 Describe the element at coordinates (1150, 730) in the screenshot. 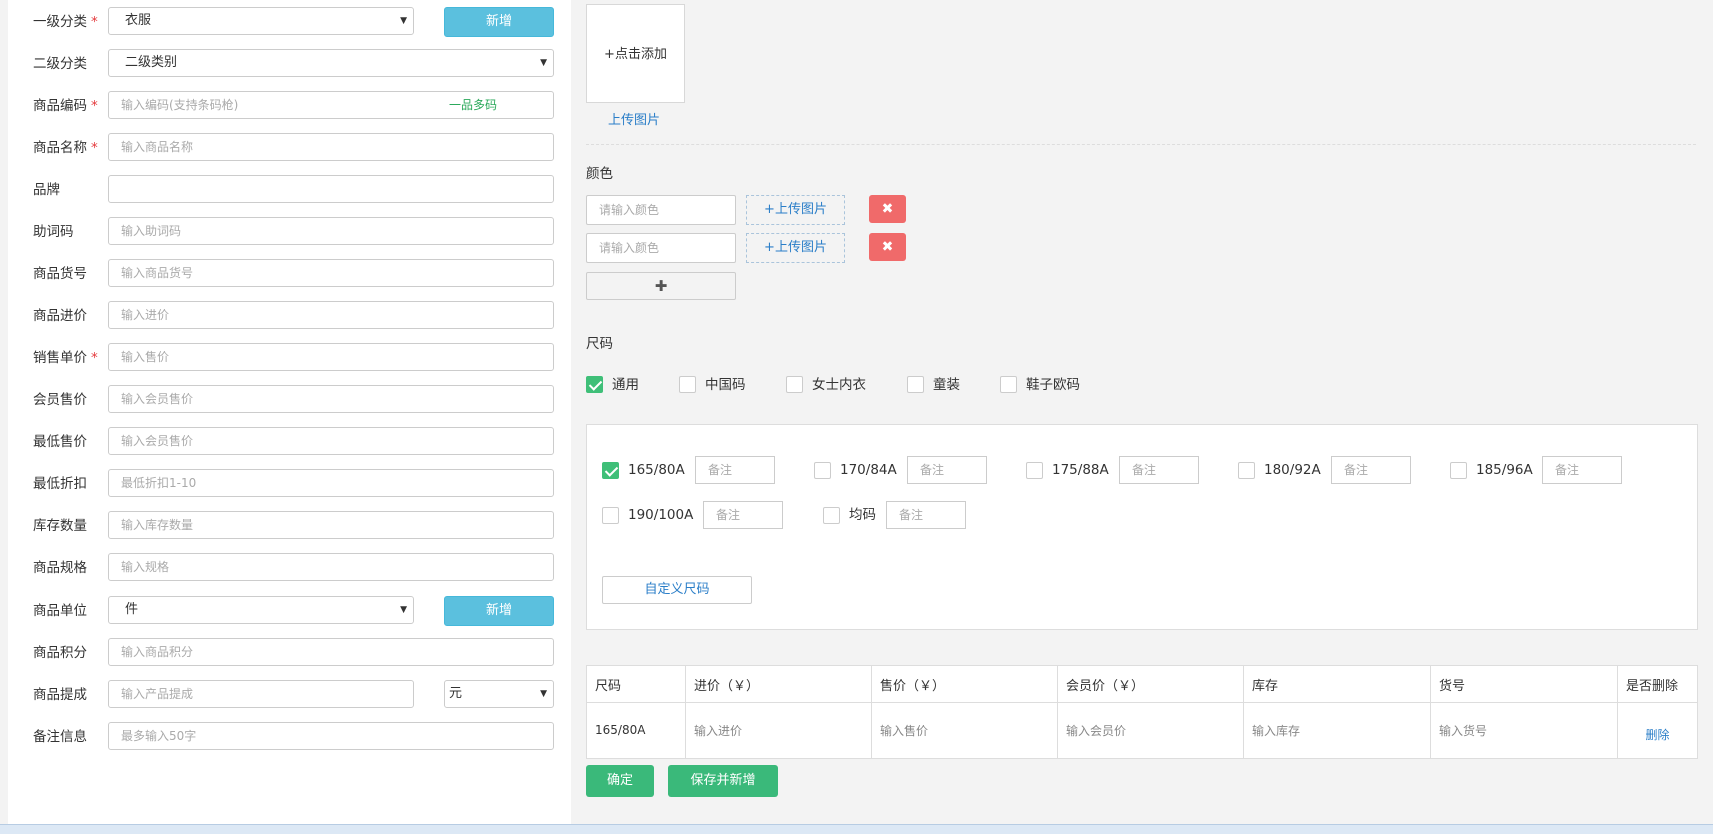

I see `cell-member: 输入会员价` at that location.